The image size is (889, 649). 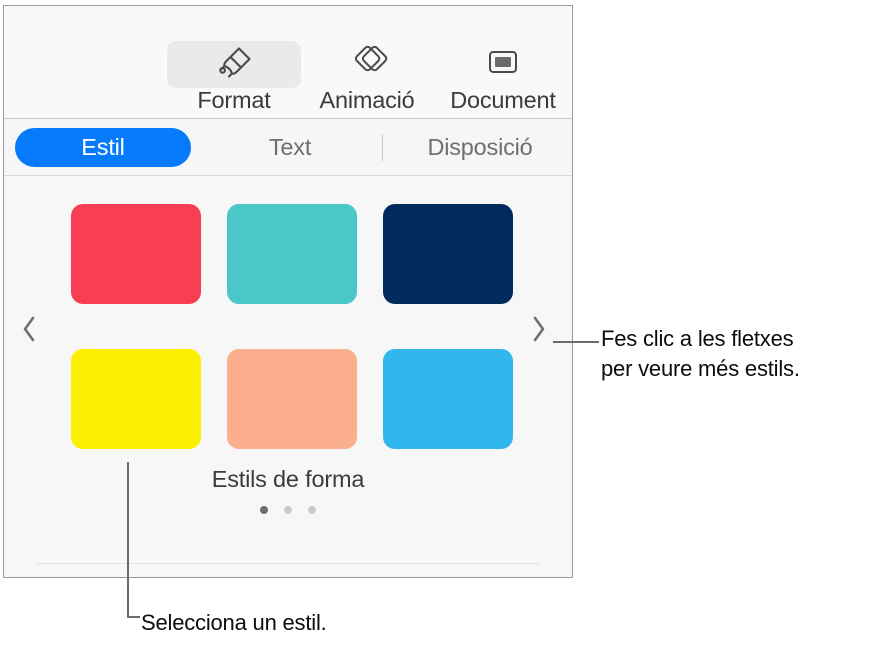 What do you see at coordinates (29, 329) in the screenshot?
I see `chevron-left-icon` at bounding box center [29, 329].